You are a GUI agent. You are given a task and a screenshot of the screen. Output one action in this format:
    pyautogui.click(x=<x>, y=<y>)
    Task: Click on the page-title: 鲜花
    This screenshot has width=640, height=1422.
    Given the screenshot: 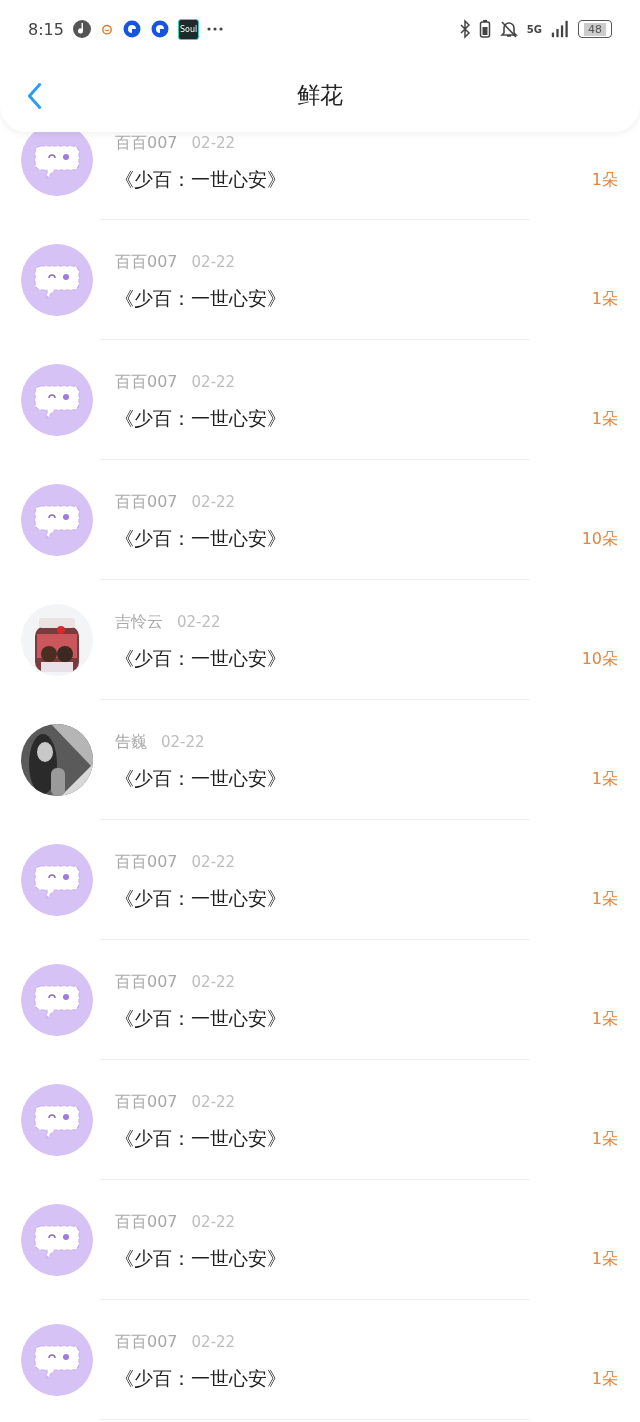 What is the action you would take?
    pyautogui.click(x=320, y=95)
    